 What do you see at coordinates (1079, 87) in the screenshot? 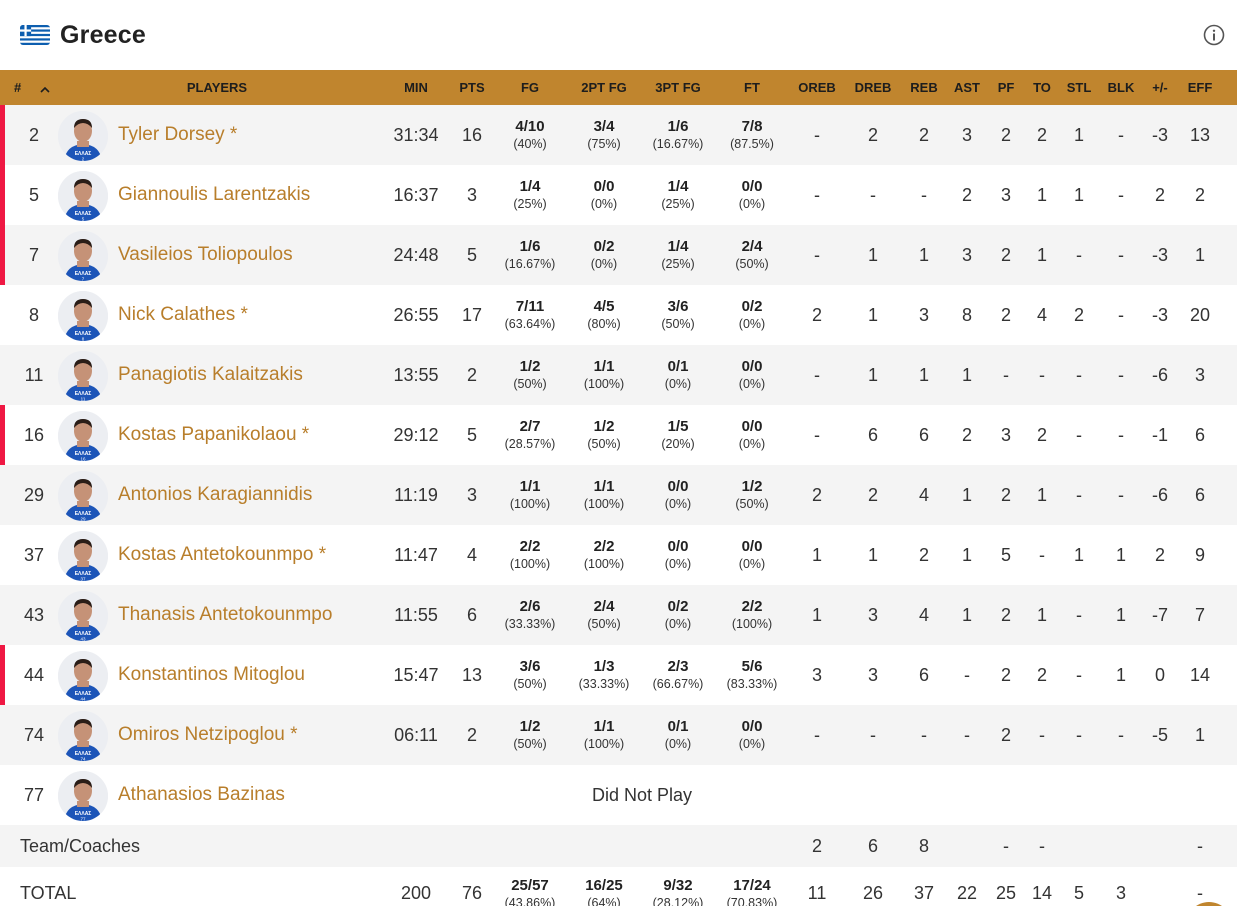
I see `column-header-stl: STL` at bounding box center [1079, 87].